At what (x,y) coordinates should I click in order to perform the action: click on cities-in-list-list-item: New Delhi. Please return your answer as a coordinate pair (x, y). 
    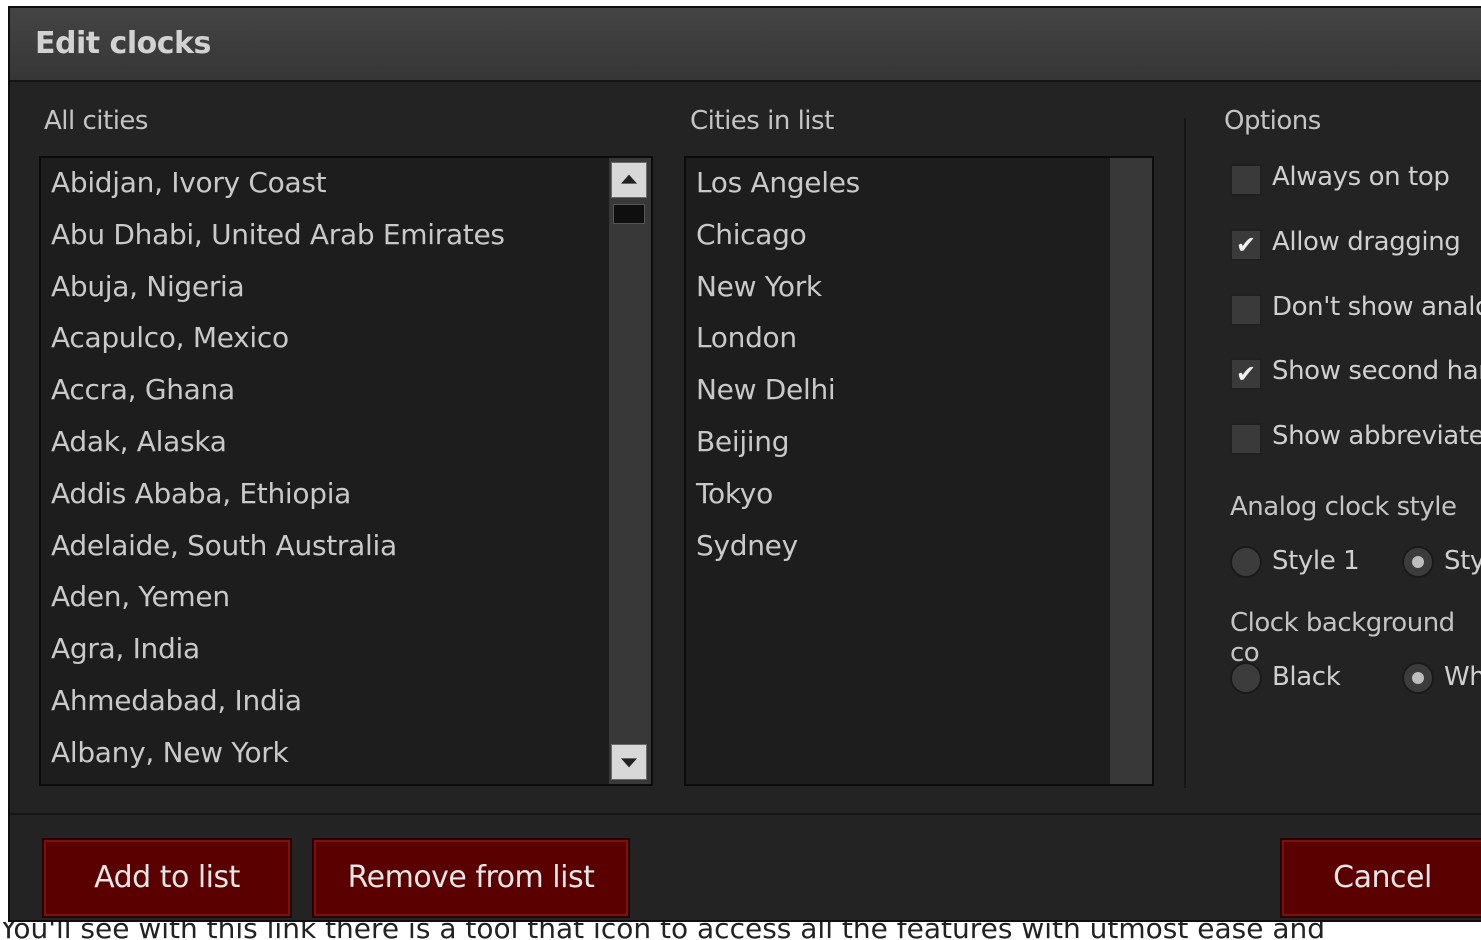
    Looking at the image, I should click on (766, 389).